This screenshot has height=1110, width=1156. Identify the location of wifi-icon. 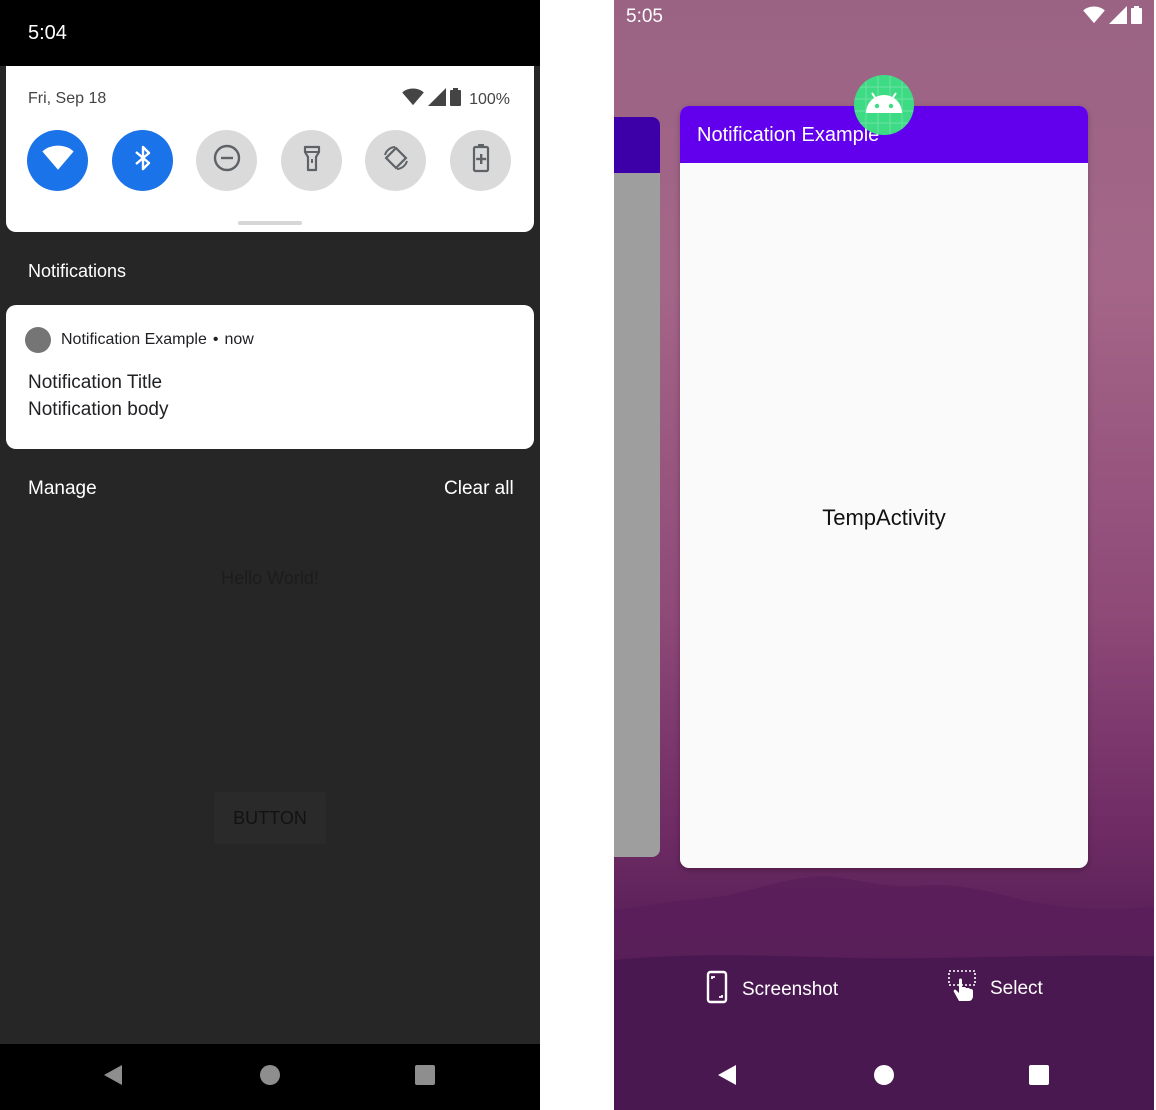
(57, 160).